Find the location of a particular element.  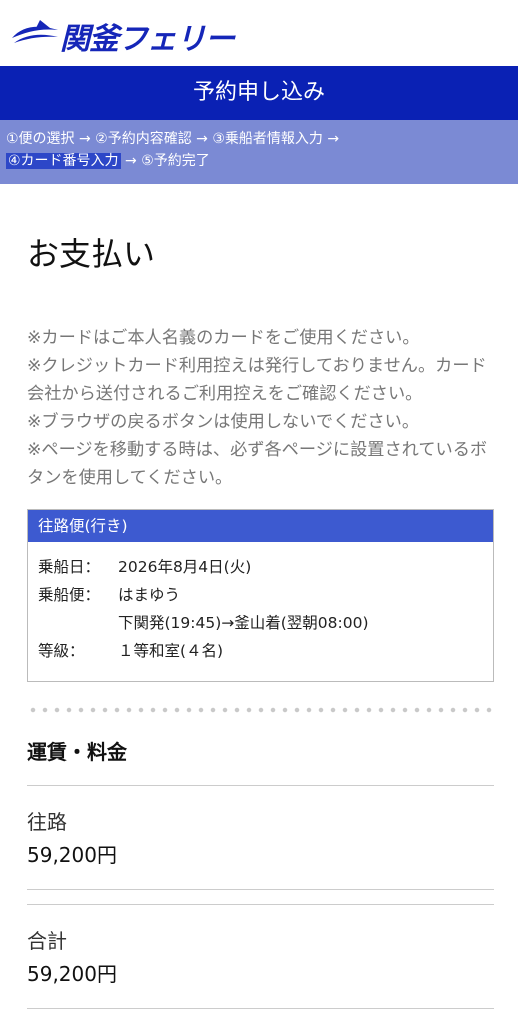

site-header: 関釜フェリー is located at coordinates (259, 33).